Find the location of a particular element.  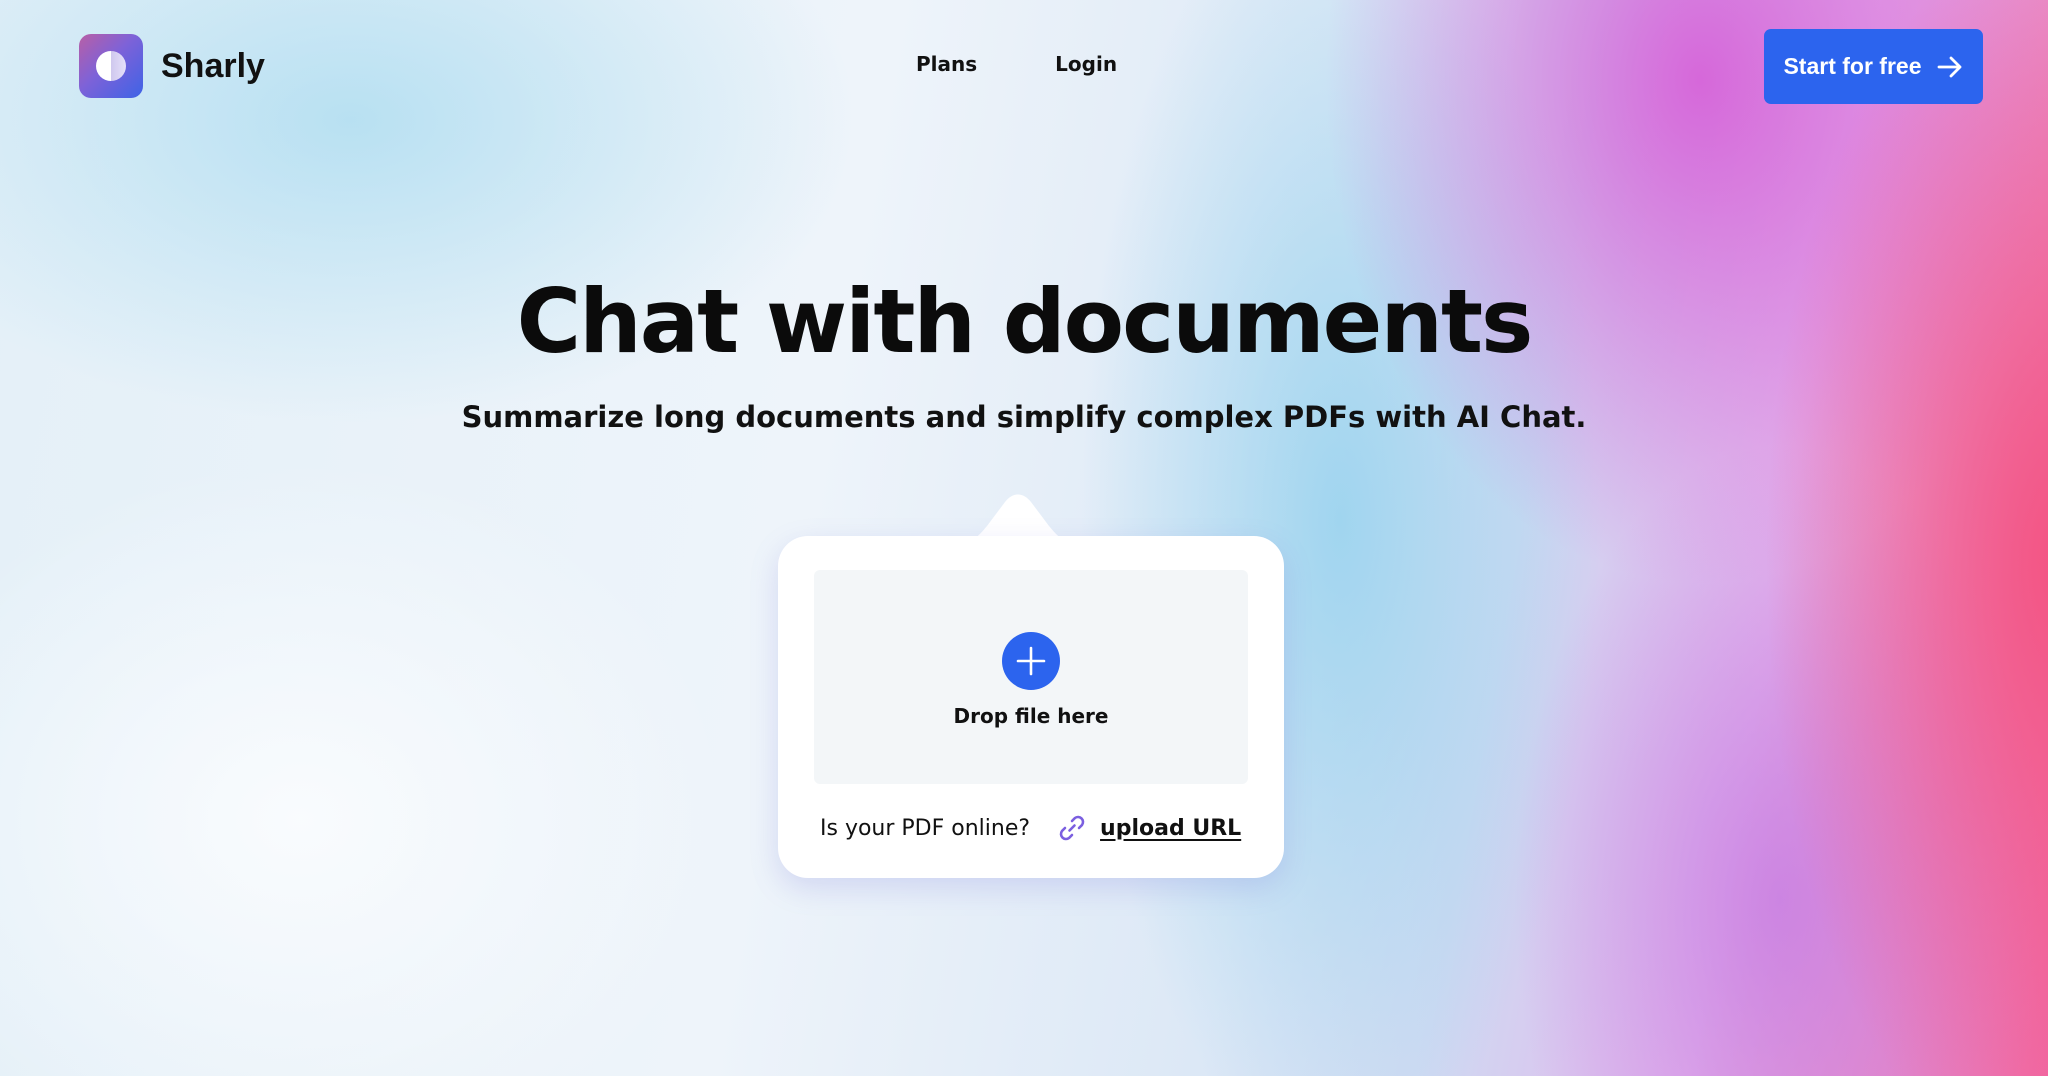

link-icon is located at coordinates (1072, 828).